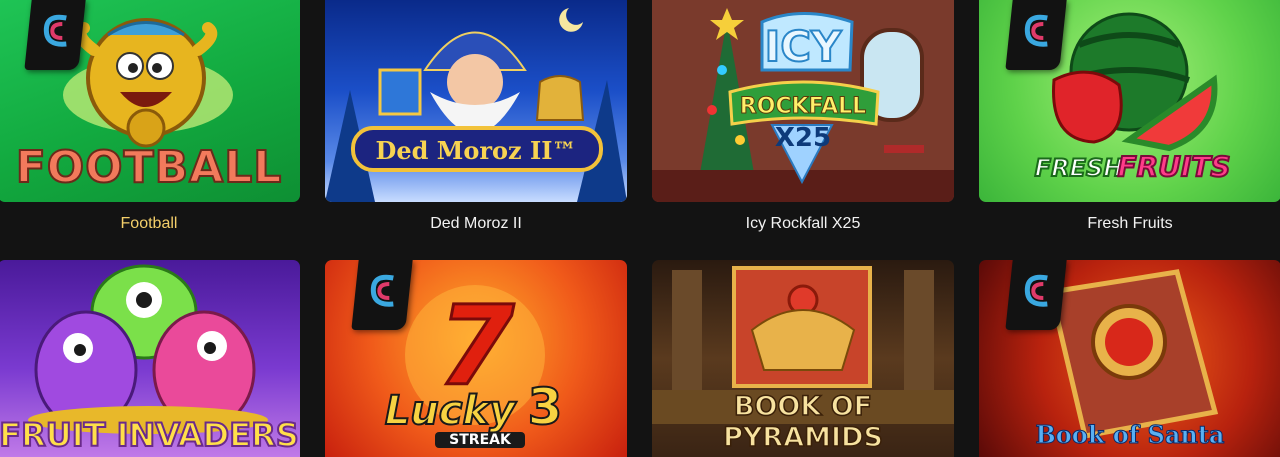 The height and width of the screenshot is (457, 1280). I want to click on game-tile-fresh-fruits: FRESH FRUITS, so click(1129, 101).